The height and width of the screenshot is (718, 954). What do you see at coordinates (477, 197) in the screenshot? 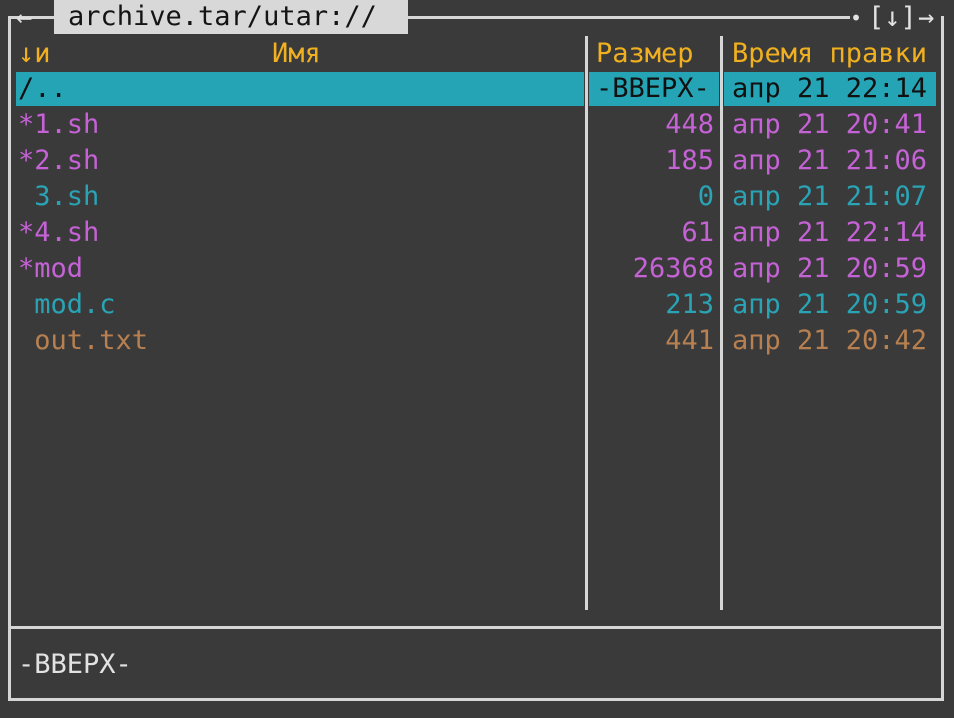
I see `file-row: 3.sh 0 апр 21 21:07` at bounding box center [477, 197].